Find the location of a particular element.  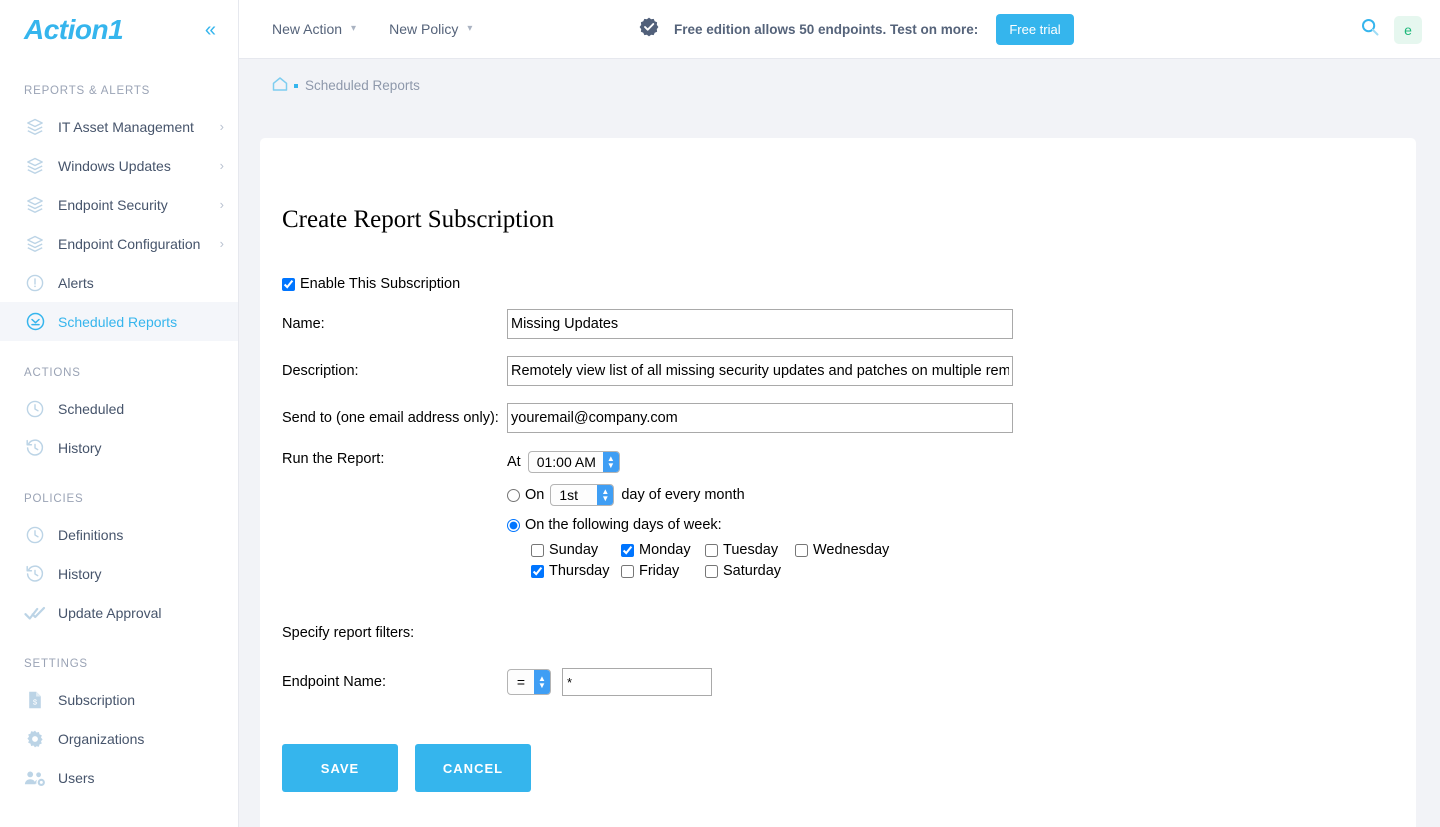

sidebar-item-label: Endpoint Security is located at coordinates (113, 204).